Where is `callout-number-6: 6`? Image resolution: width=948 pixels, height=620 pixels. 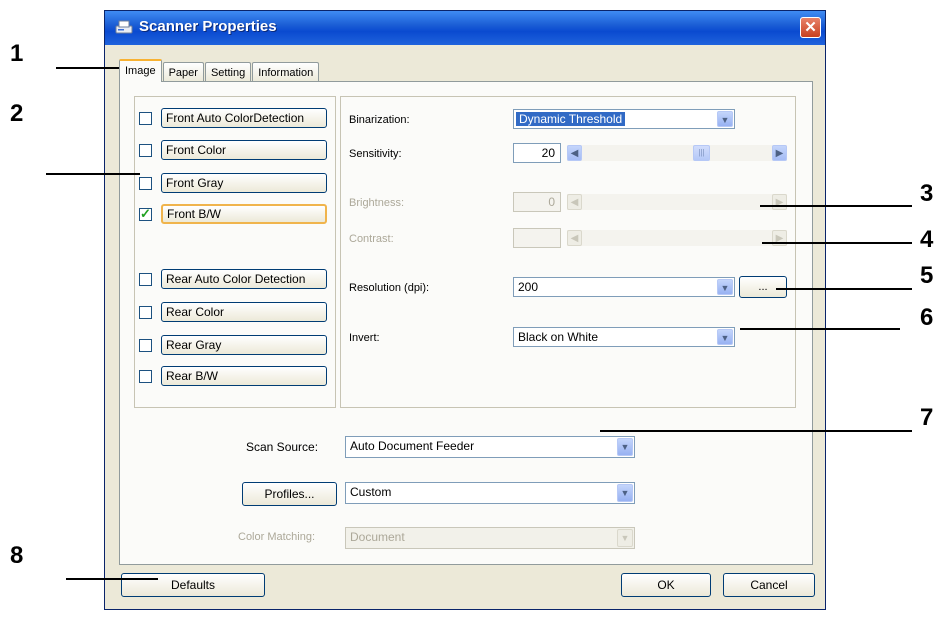
callout-number-6: 6 is located at coordinates (927, 317).